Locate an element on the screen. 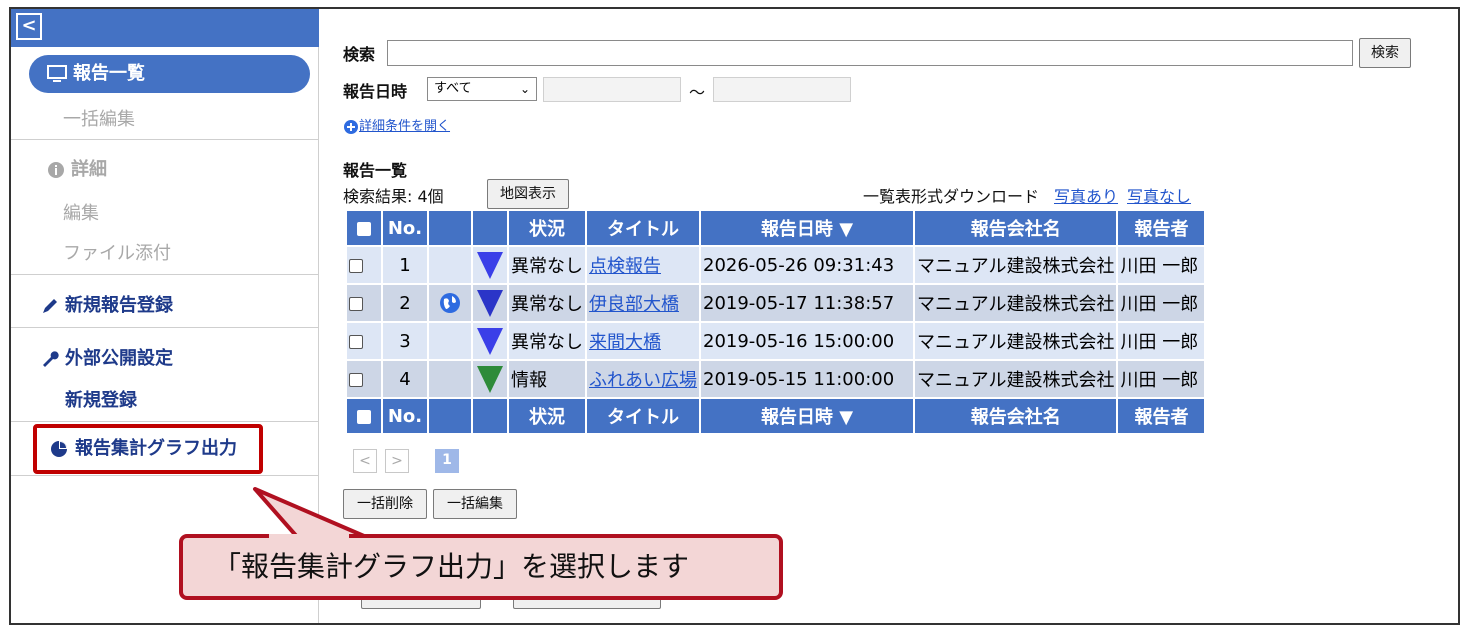  table-header-row: No. 状況 タイトル 報告日時 ▼ 報告会社名 報告者 is located at coordinates (776, 228).